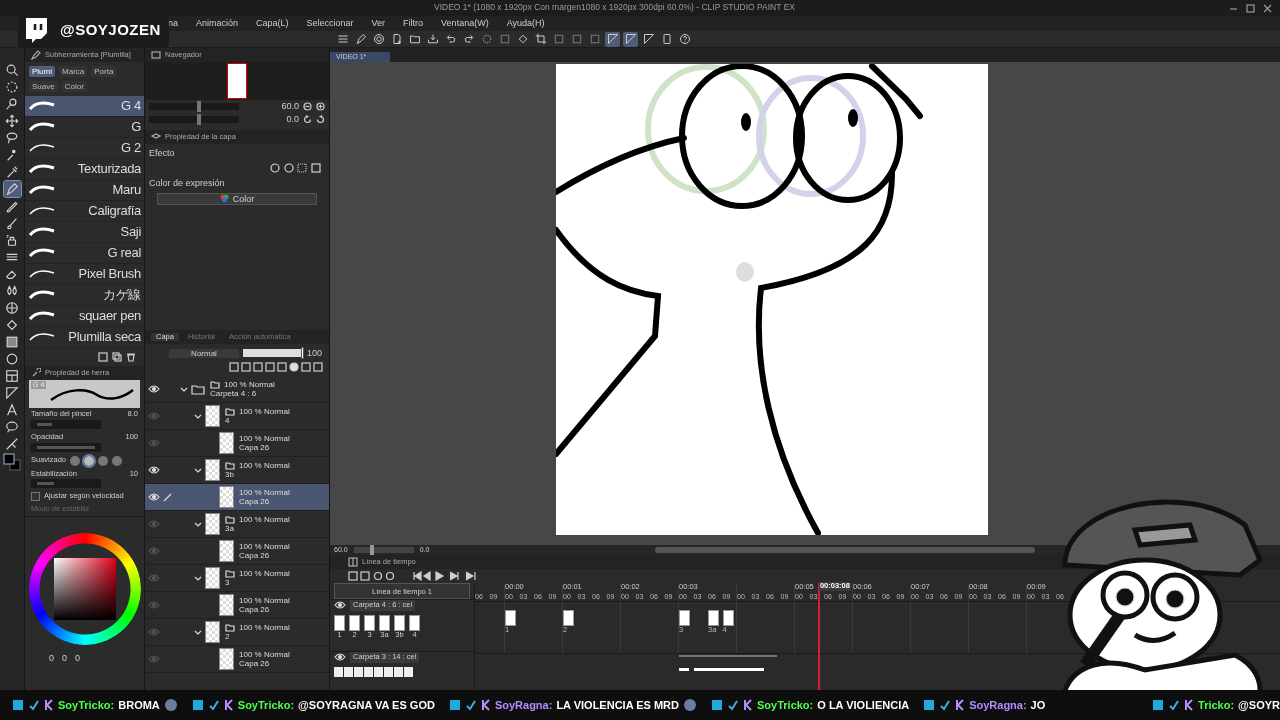 The height and width of the screenshot is (720, 1280). What do you see at coordinates (74, 87) in the screenshot?
I see `subtool-group-tab: Color` at bounding box center [74, 87].